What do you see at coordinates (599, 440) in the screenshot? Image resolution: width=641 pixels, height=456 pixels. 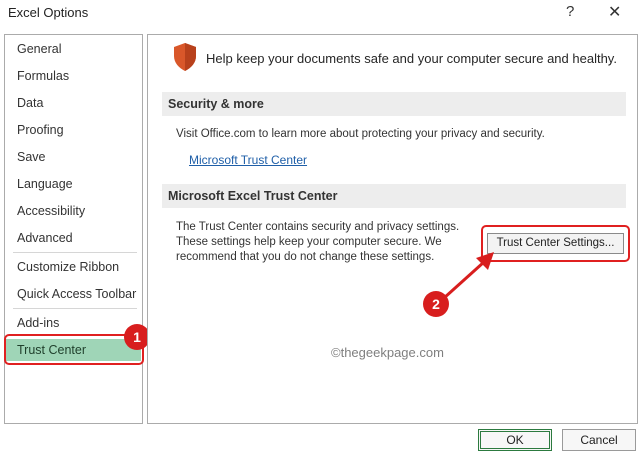 I see `cancel-button: Cancel` at bounding box center [599, 440].